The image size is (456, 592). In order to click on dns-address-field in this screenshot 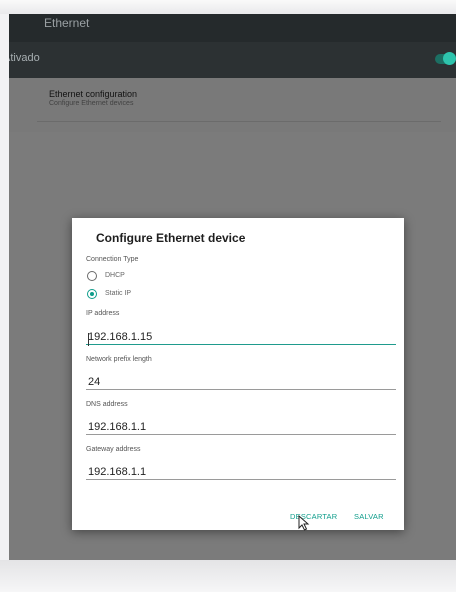, I will do `click(241, 427)`.